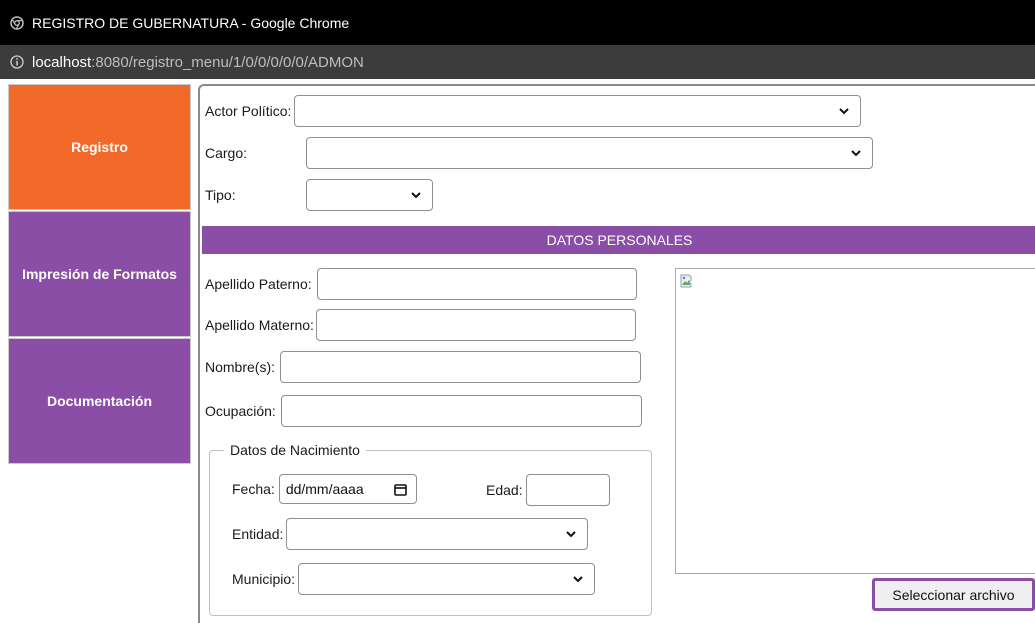 The image size is (1035, 623). Describe the element at coordinates (578, 111) in the screenshot. I see `actor-politico-select` at that location.